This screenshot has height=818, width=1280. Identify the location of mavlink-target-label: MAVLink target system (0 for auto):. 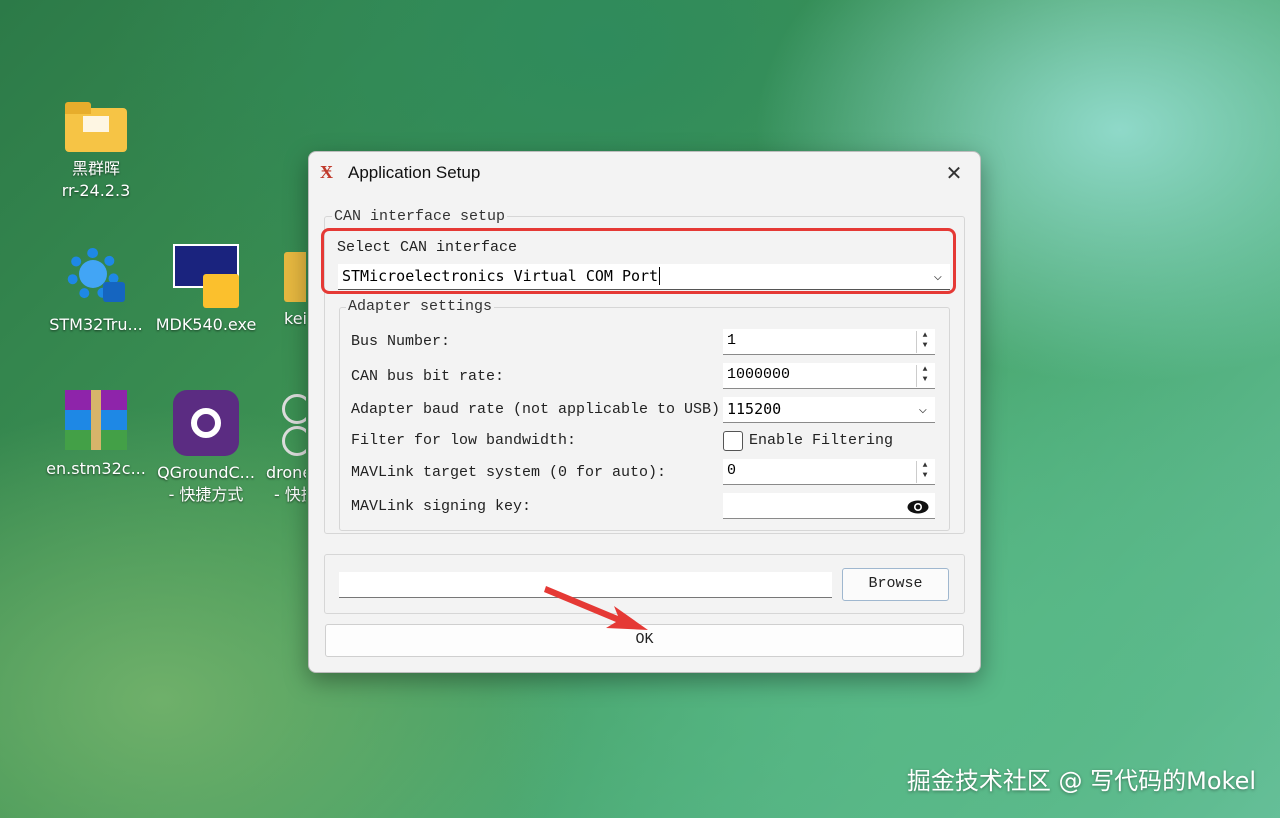
(509, 472).